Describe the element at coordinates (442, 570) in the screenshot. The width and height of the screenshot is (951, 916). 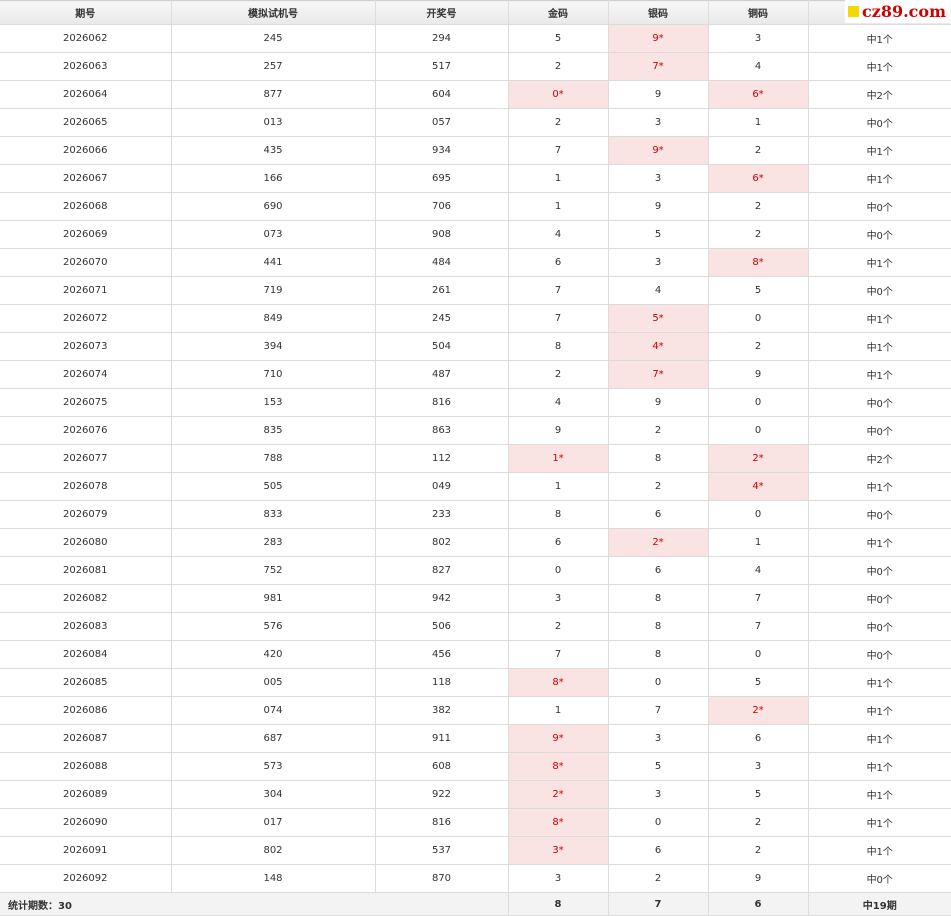
I see `cell-draw-number: 827` at that location.